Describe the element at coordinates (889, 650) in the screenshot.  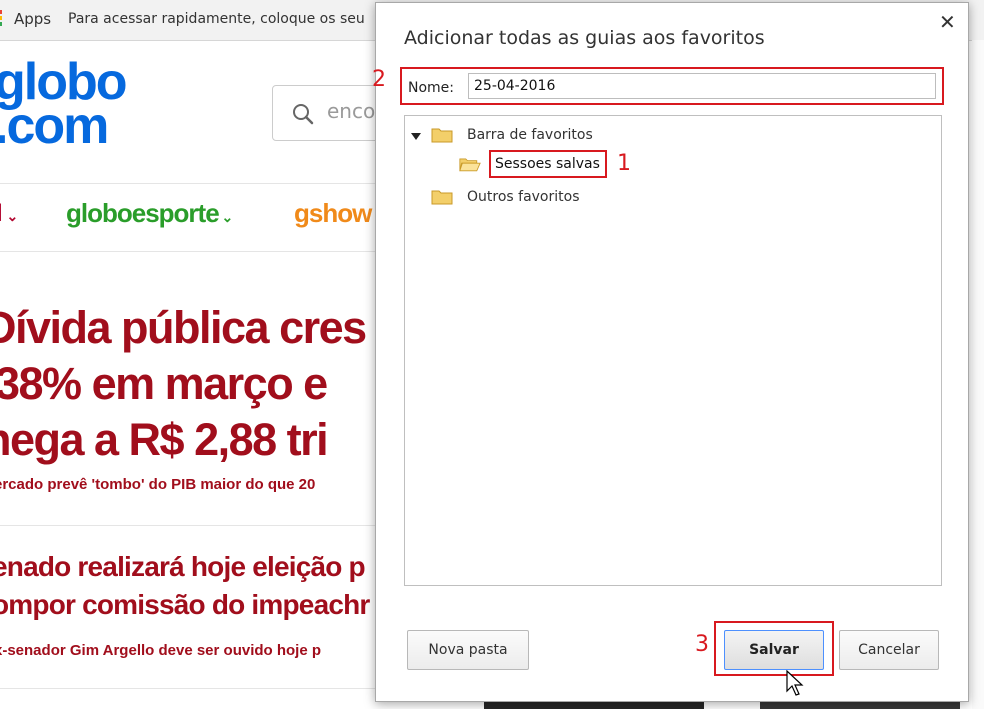
I see `cancel-button: Cancelar` at that location.